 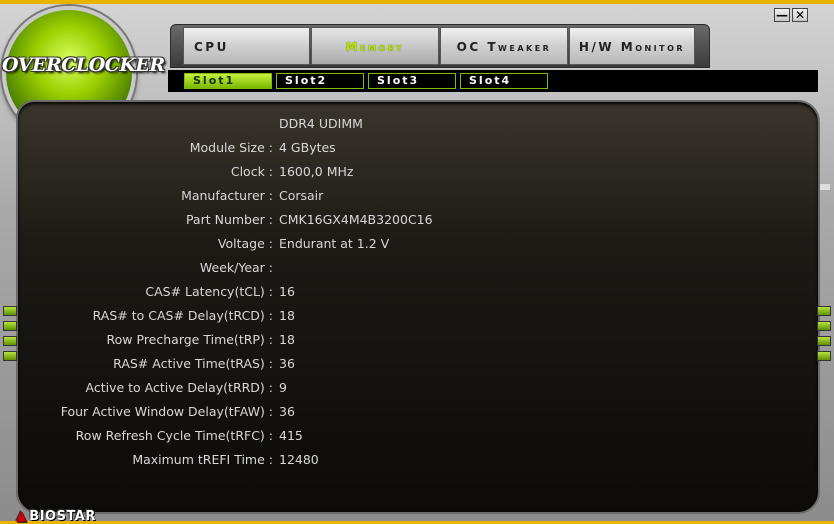 I want to click on spec-label: Voltage :, so click(x=245, y=243).